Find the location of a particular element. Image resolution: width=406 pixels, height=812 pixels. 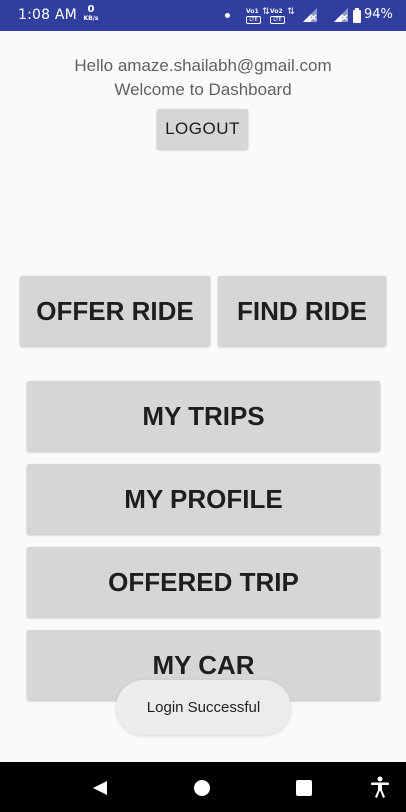

offered-trip-button: OFFERED TRIP is located at coordinates (203, 582).